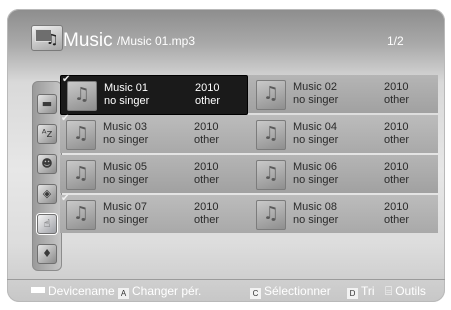 The width and height of the screenshot is (451, 310). Describe the element at coordinates (38, 290) in the screenshot. I see `device-key-icon` at that location.